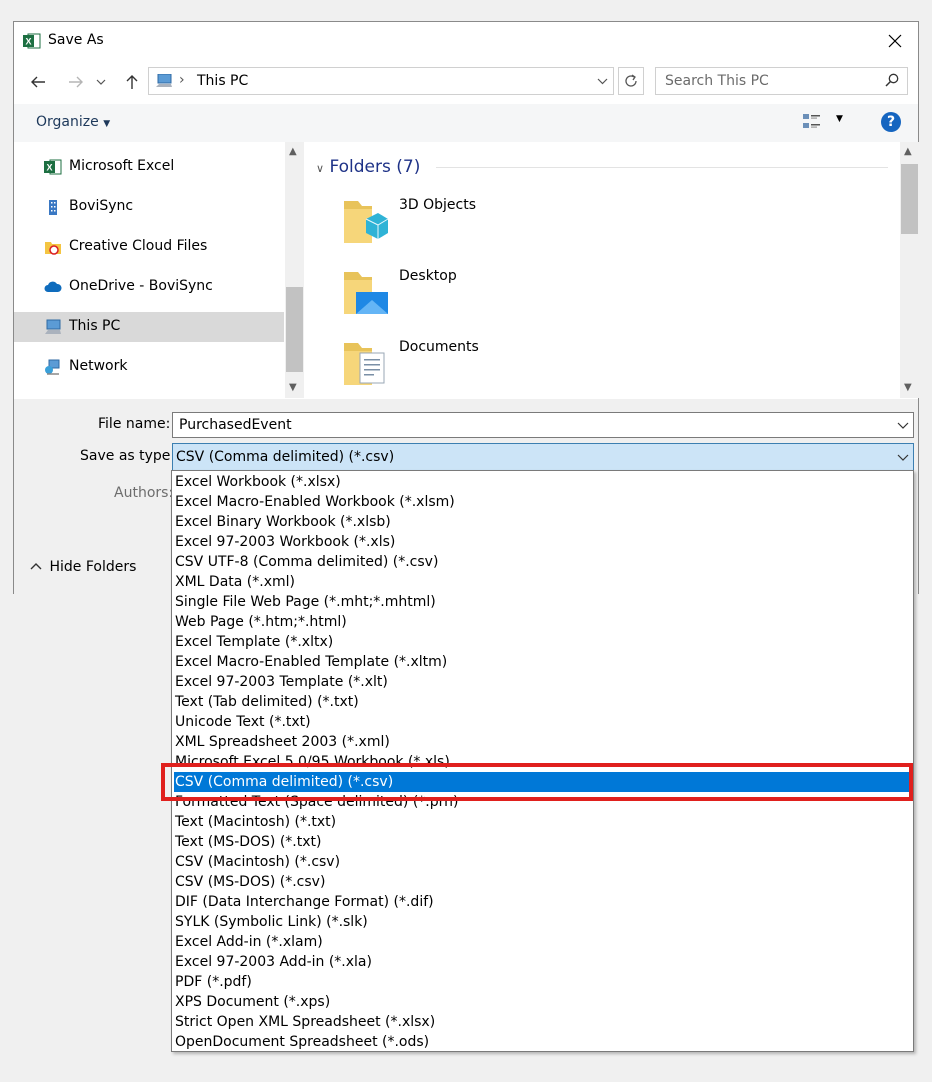  What do you see at coordinates (542, 822) in the screenshot?
I see `dropdown-option: Text (Macintosh) (*.txt)` at bounding box center [542, 822].